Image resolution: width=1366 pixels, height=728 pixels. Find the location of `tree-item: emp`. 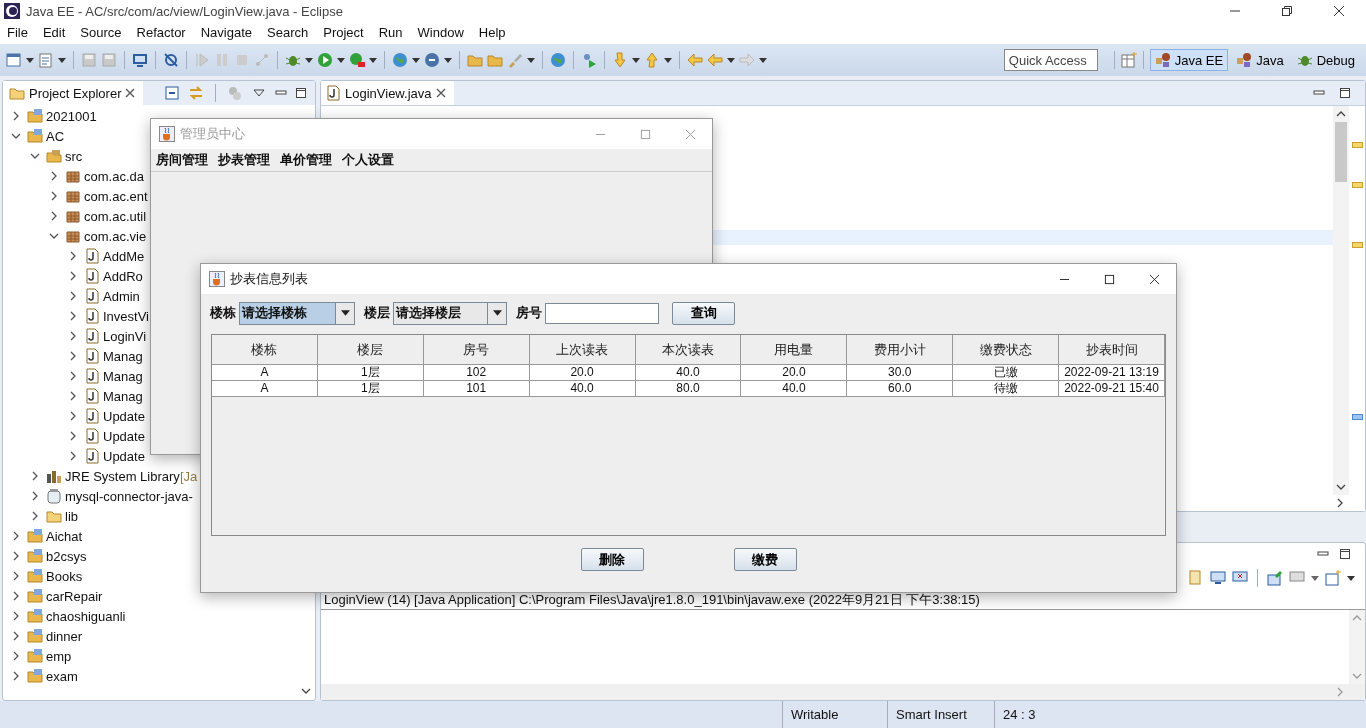

tree-item: emp is located at coordinates (37, 656).